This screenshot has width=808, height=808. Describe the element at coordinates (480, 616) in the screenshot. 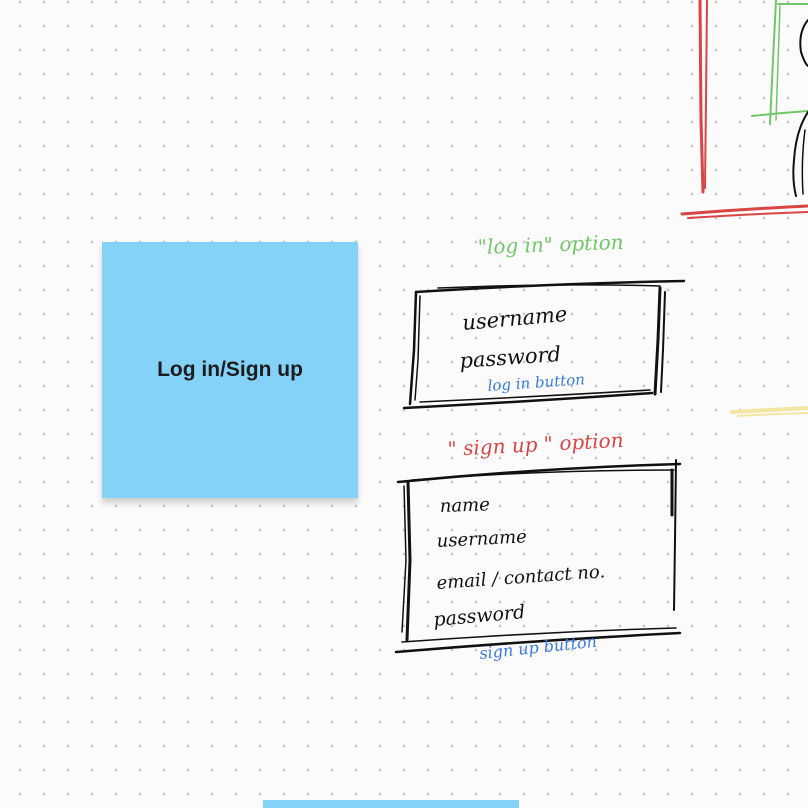

I see `signup-sketch-field-password: password` at that location.